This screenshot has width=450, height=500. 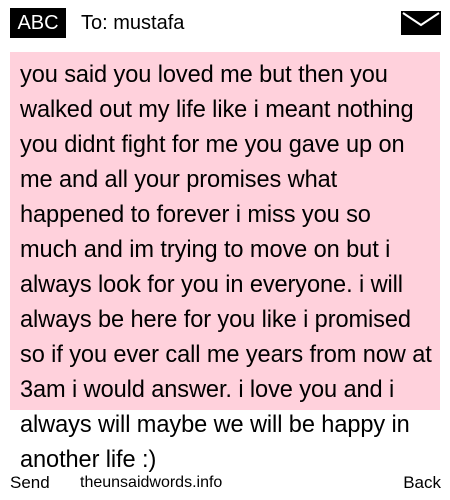 I want to click on recipient-field: To: mustafa, so click(x=132, y=23).